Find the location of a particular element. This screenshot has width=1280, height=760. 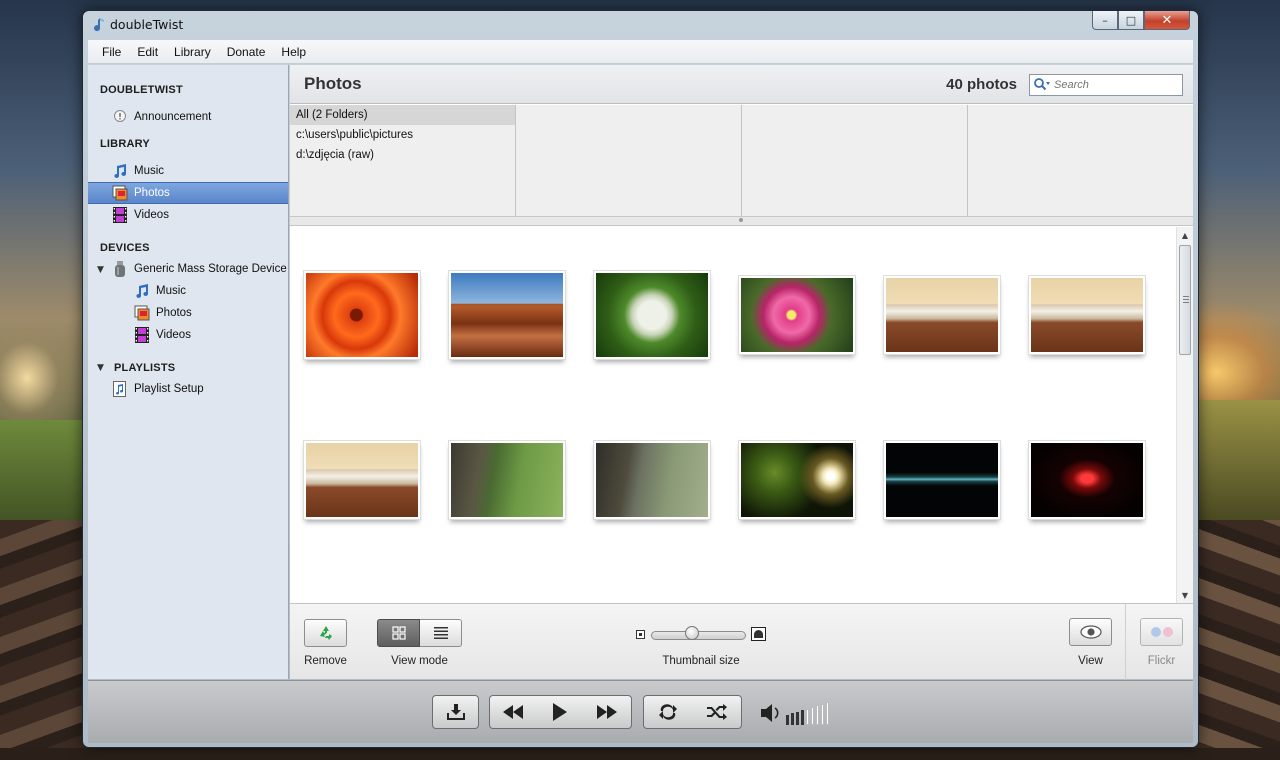

remove-button is located at coordinates (325, 633).